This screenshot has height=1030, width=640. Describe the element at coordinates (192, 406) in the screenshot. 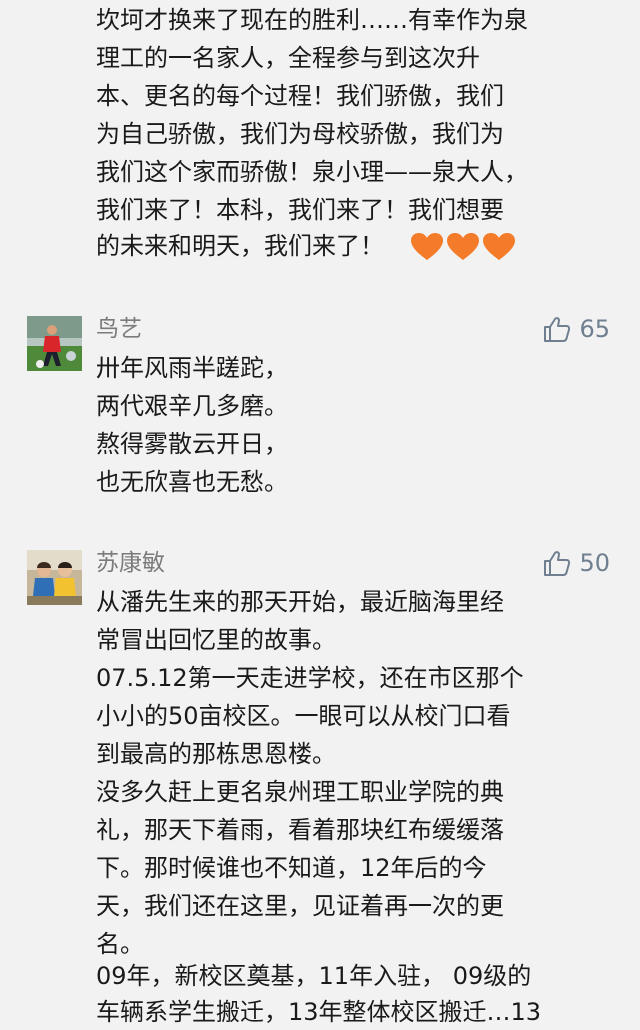

I see `comment-text-line: 两代艰辛几多磨。` at that location.